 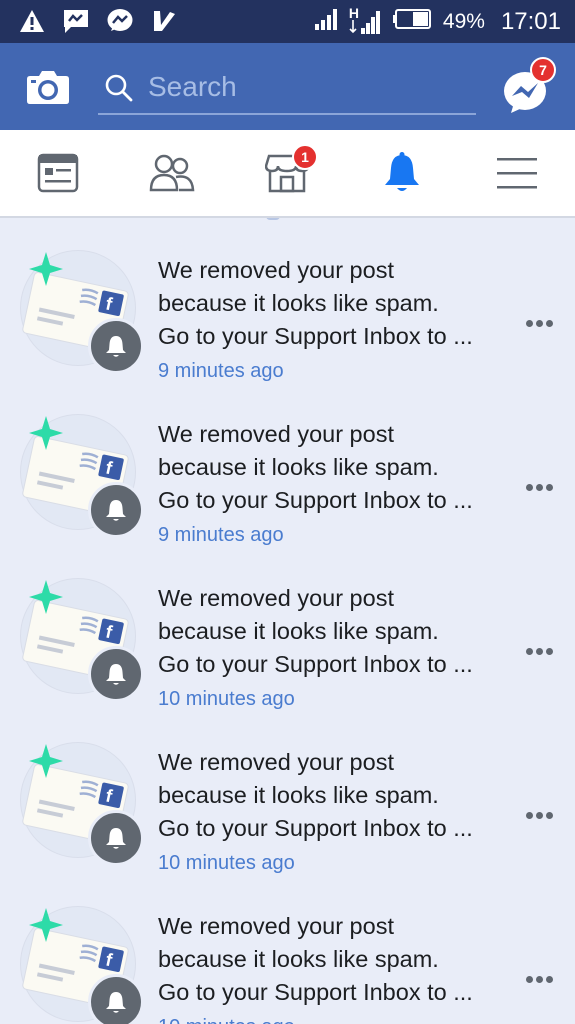 What do you see at coordinates (463, 21) in the screenshot?
I see `battery-percent: 49%` at bounding box center [463, 21].